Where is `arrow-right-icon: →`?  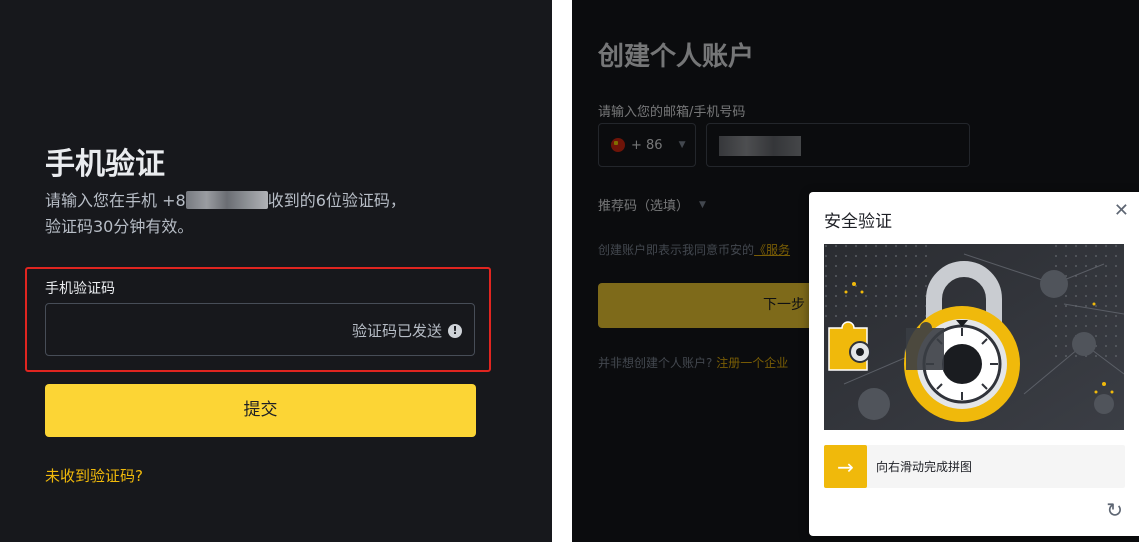 arrow-right-icon: → is located at coordinates (845, 466).